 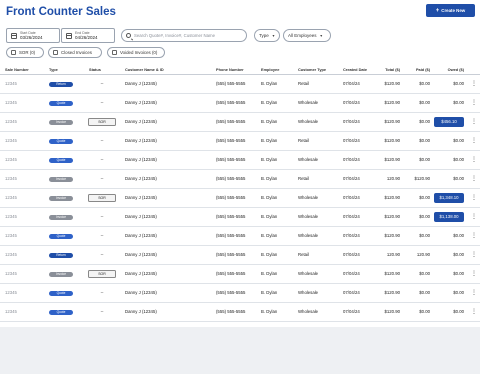 I want to click on search-input, so click(x=189, y=35).